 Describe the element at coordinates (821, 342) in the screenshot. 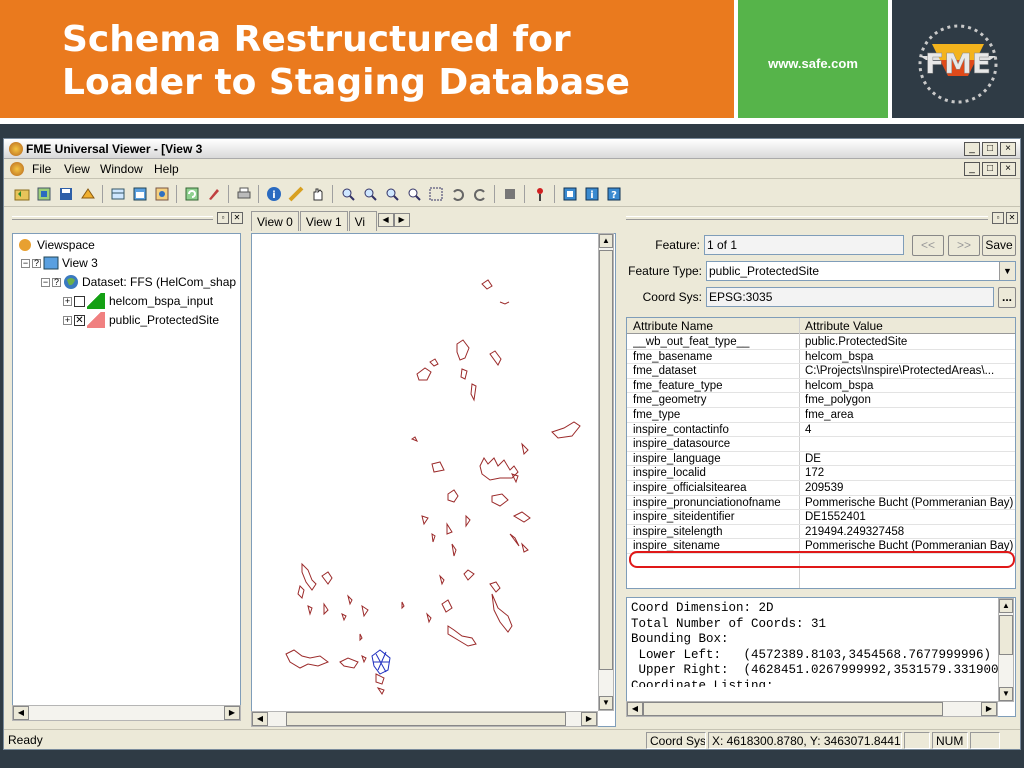

I see `table-row: __wb_out_feat_type__ public.ProtectedSite` at that location.